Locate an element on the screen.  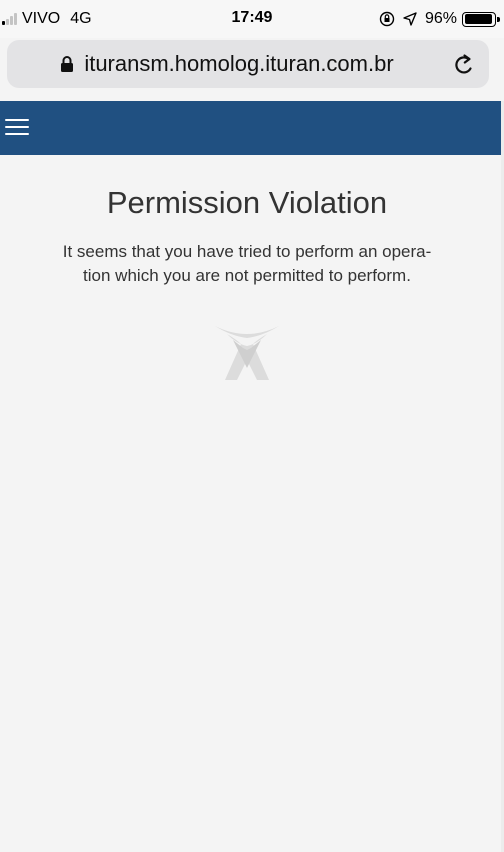
url-text: ituransm.homolog.ituran.com.br is located at coordinates (239, 63).